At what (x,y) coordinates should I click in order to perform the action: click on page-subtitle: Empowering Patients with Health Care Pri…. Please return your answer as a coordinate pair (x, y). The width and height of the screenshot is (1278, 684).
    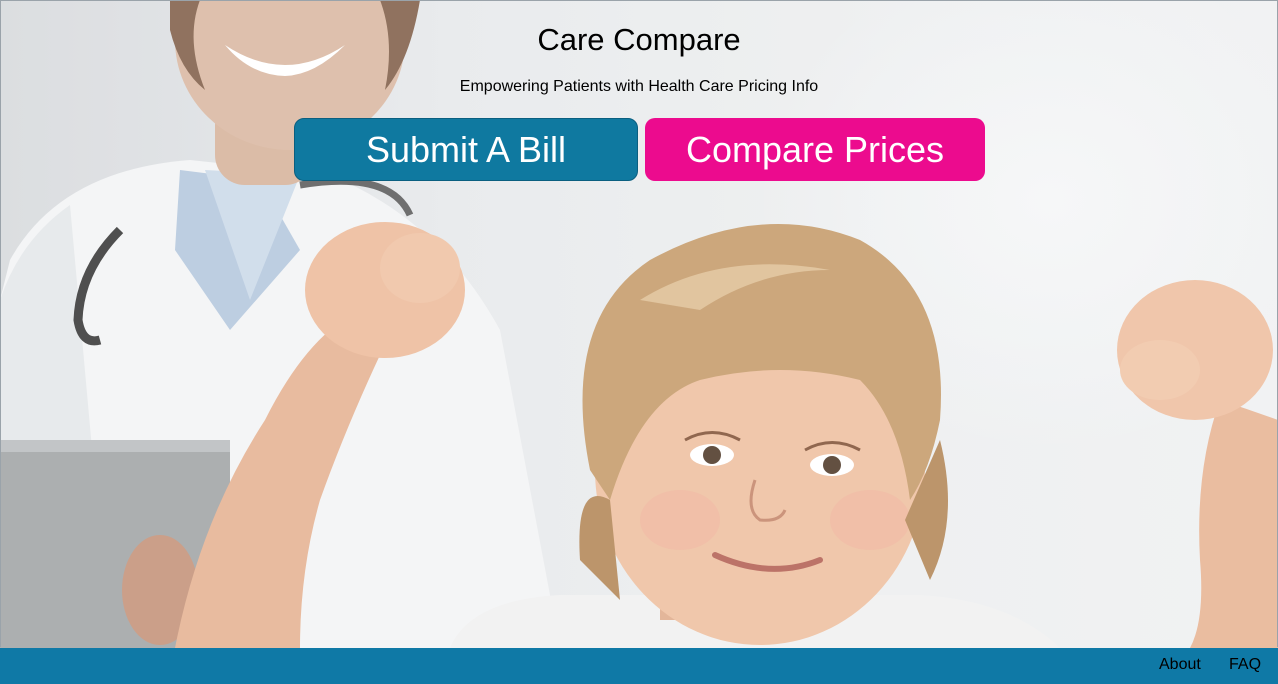
    Looking at the image, I should click on (639, 86).